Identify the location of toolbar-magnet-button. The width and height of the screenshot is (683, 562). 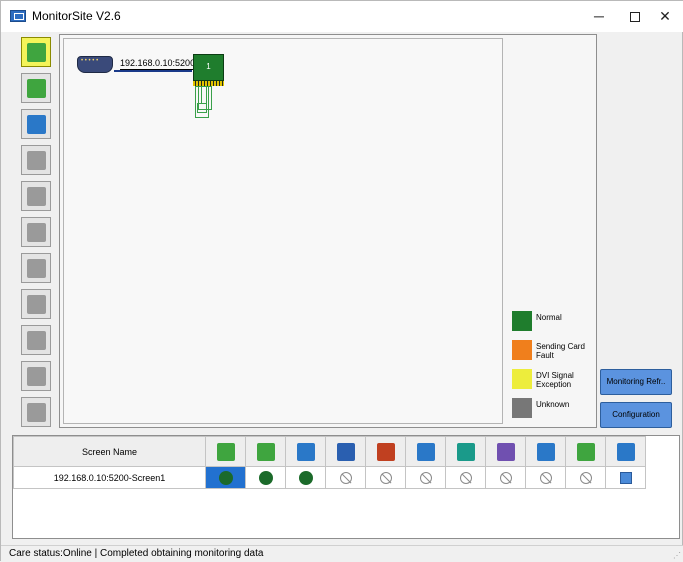
(36, 340).